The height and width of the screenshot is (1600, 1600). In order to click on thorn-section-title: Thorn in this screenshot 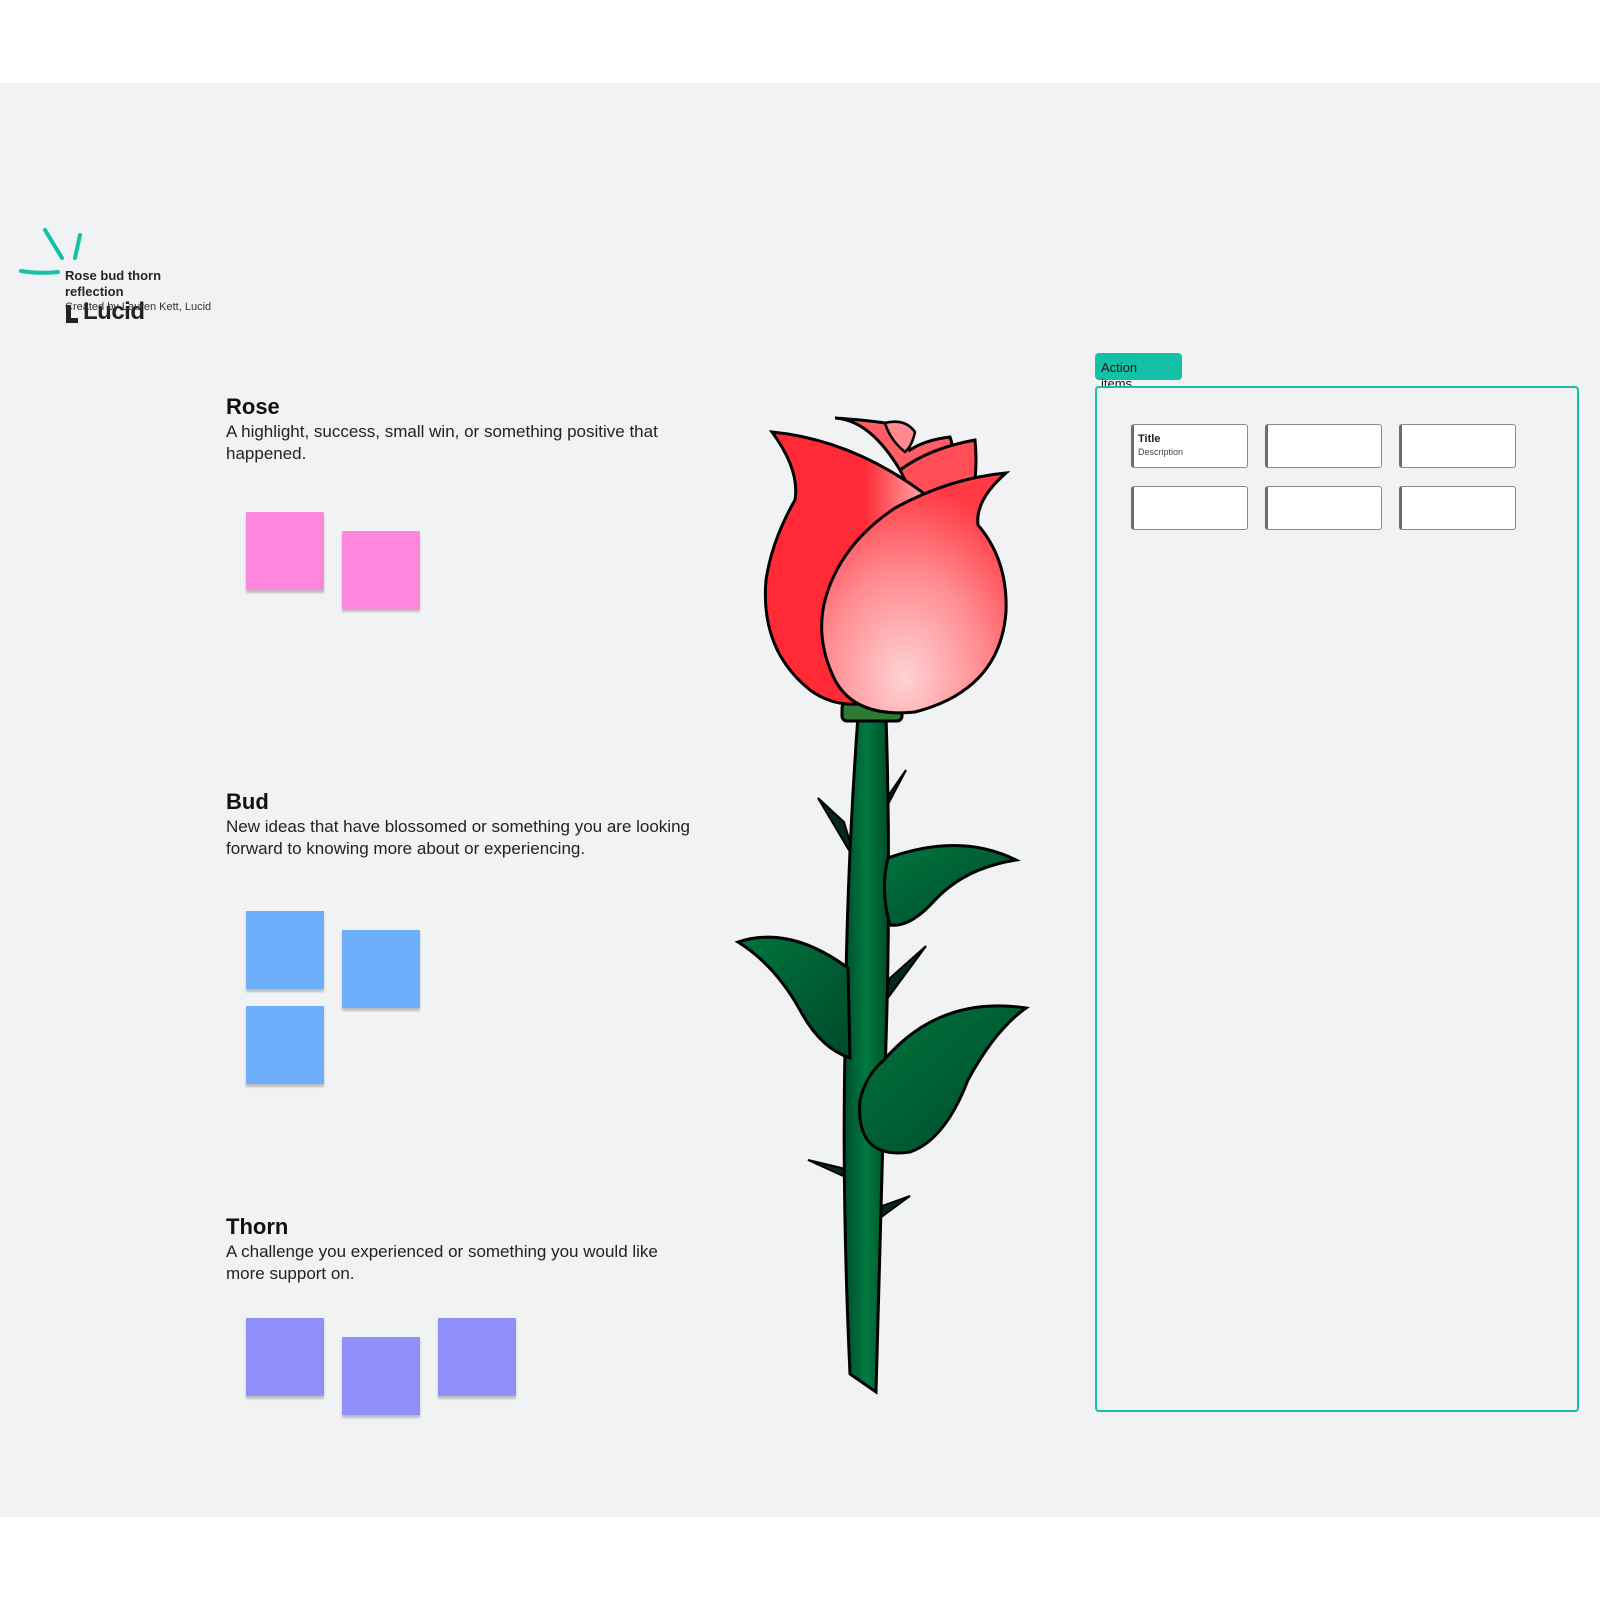, I will do `click(257, 1226)`.